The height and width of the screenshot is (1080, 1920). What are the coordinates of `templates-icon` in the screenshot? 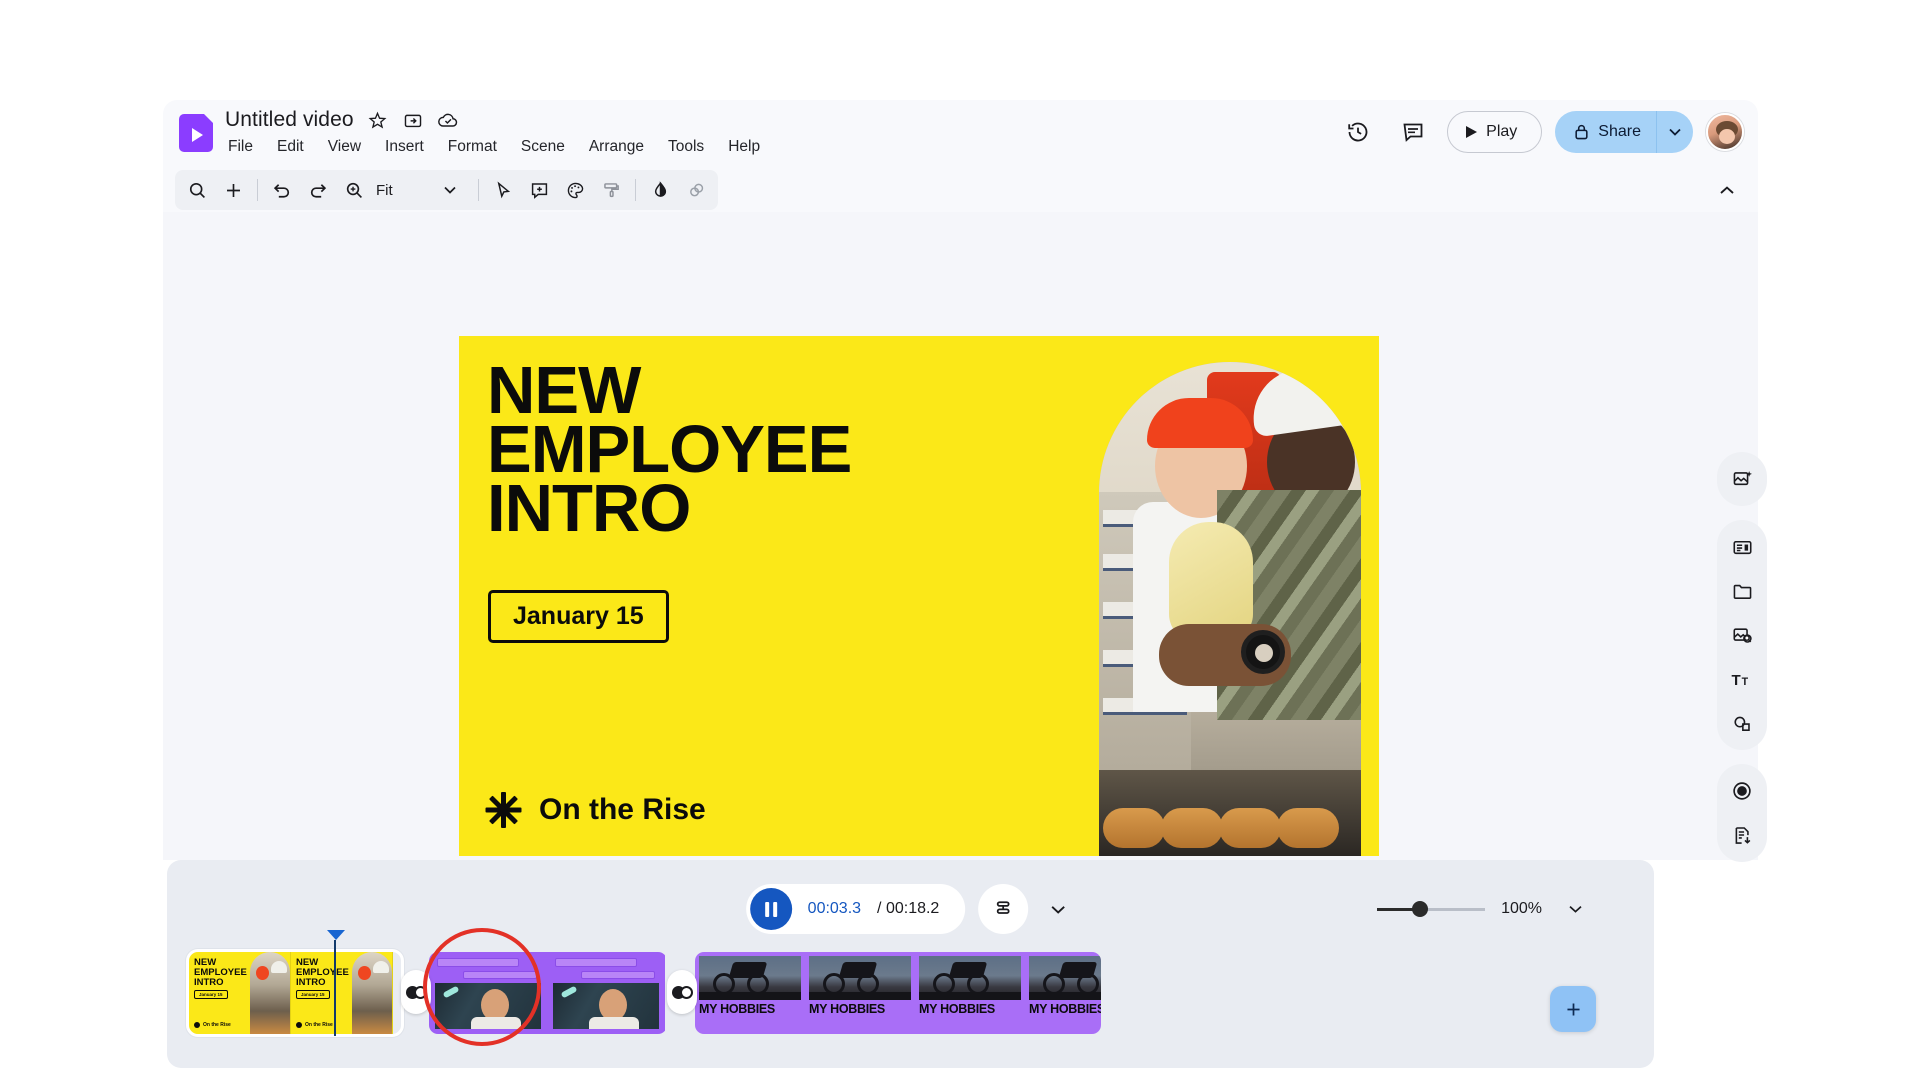 It's located at (1742, 547).